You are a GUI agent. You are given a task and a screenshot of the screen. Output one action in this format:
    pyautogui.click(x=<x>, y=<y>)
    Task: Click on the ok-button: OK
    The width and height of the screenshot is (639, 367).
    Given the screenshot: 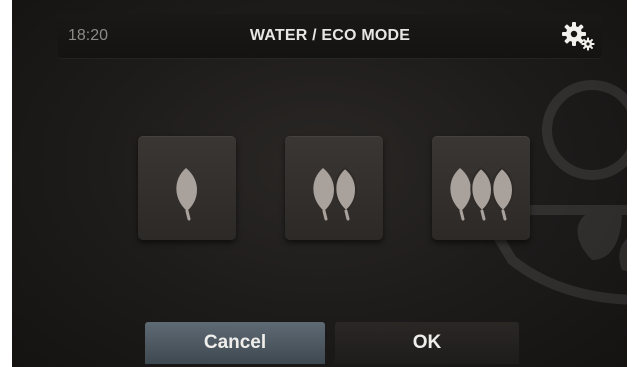 What is the action you would take?
    pyautogui.click(x=427, y=343)
    